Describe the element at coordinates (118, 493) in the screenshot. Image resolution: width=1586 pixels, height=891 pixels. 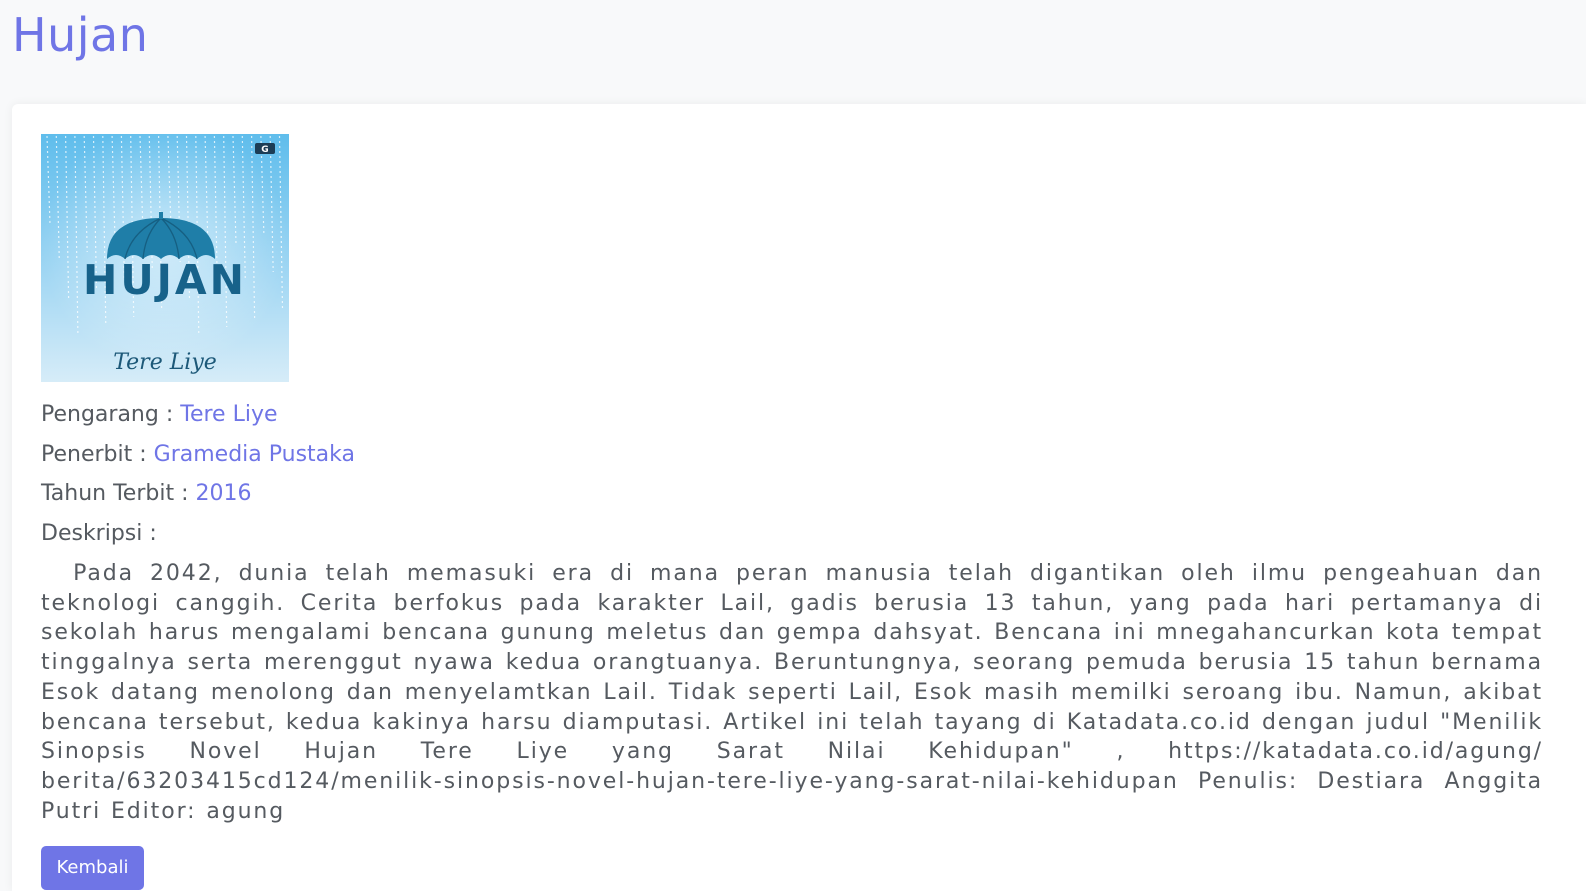
I see `year-label: Tahun Terbit :` at that location.